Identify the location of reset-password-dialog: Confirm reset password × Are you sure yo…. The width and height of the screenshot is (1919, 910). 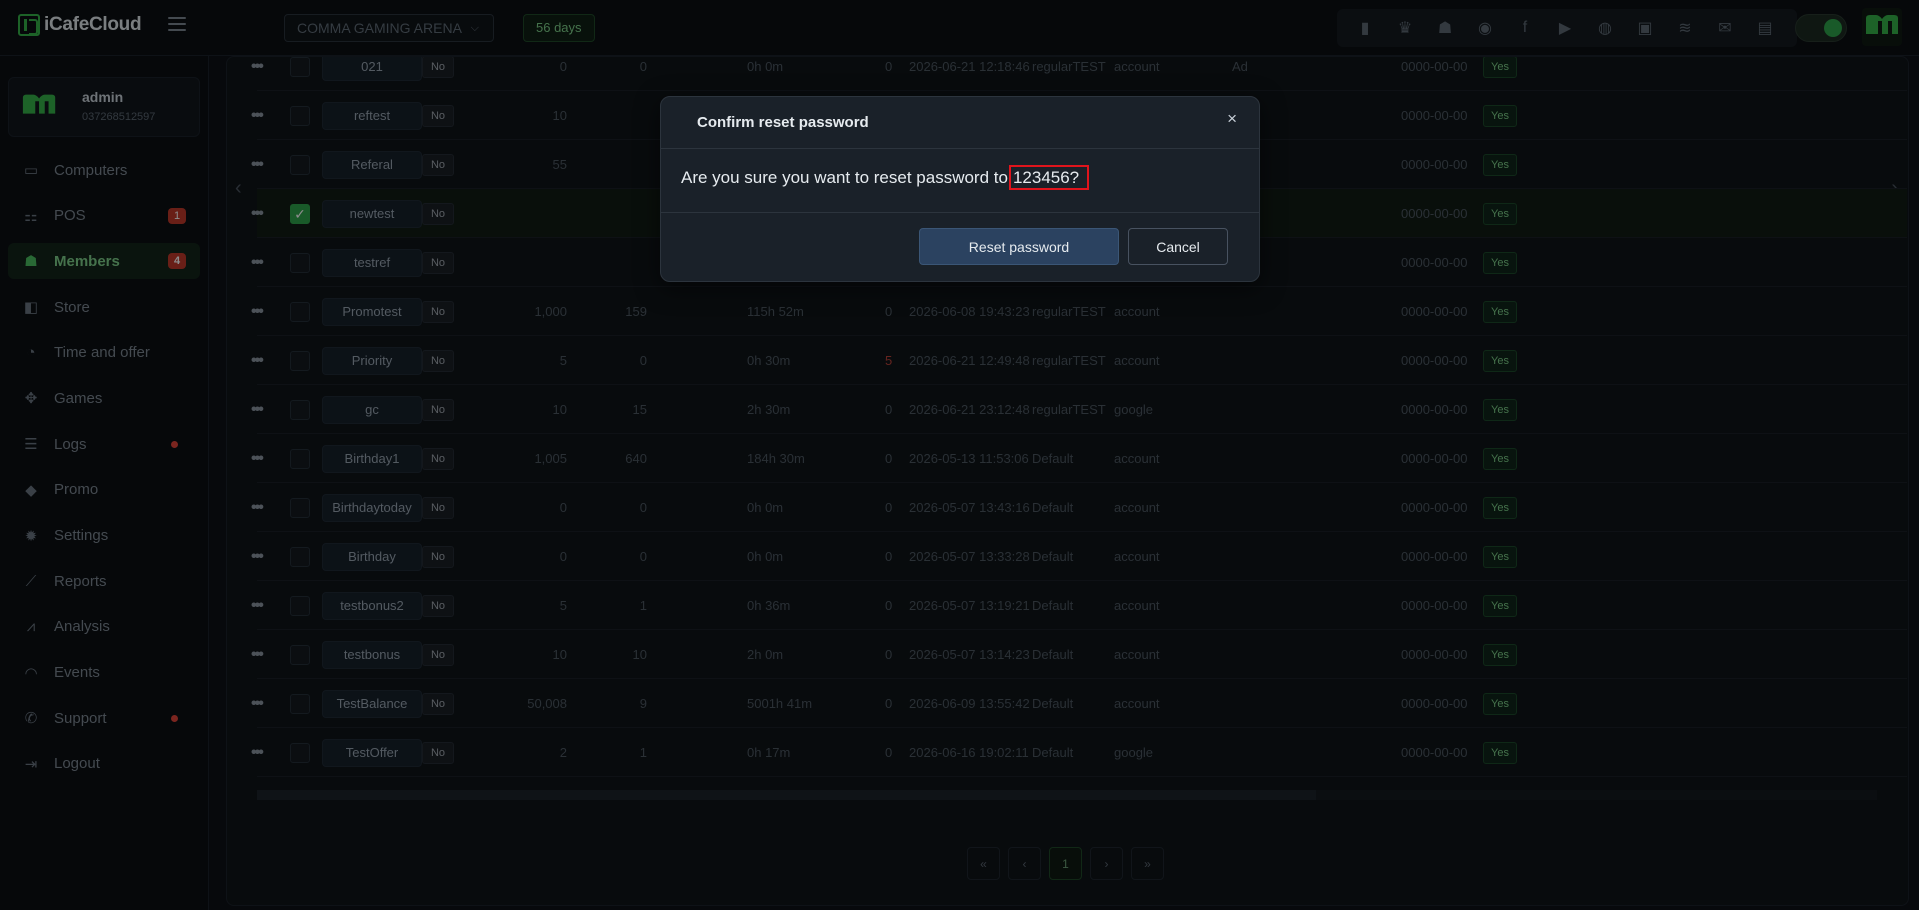
(960, 189).